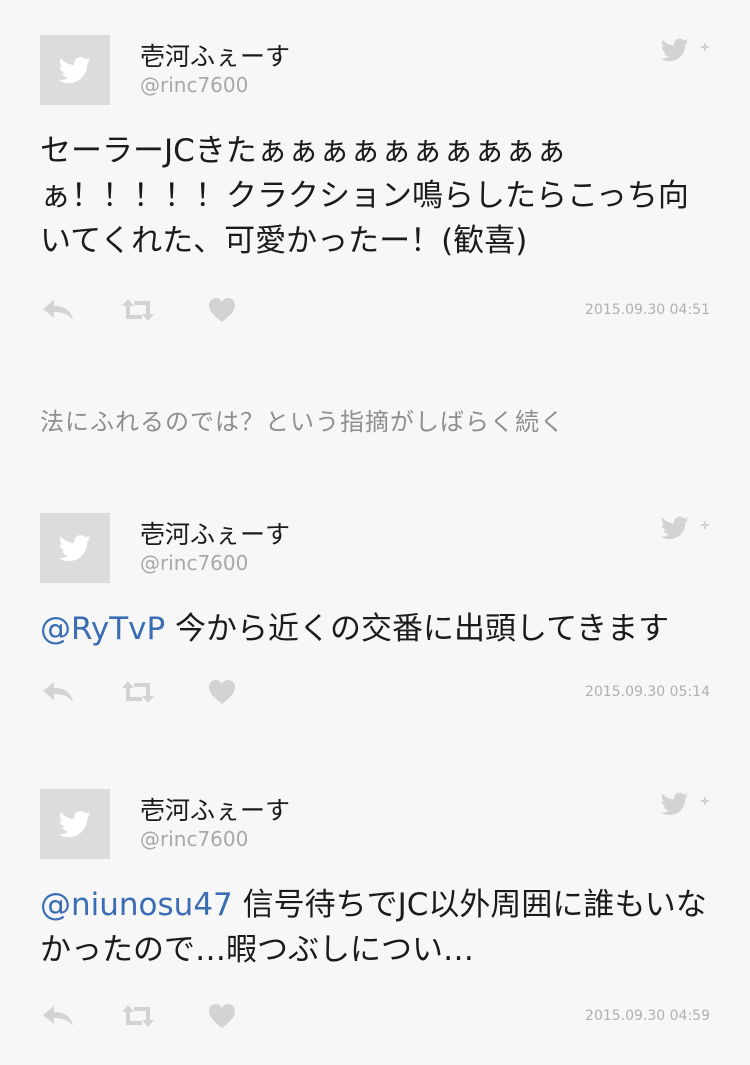  Describe the element at coordinates (647, 310) in the screenshot. I see `tweet-timestamp: 2015.09.30 04:51` at that location.